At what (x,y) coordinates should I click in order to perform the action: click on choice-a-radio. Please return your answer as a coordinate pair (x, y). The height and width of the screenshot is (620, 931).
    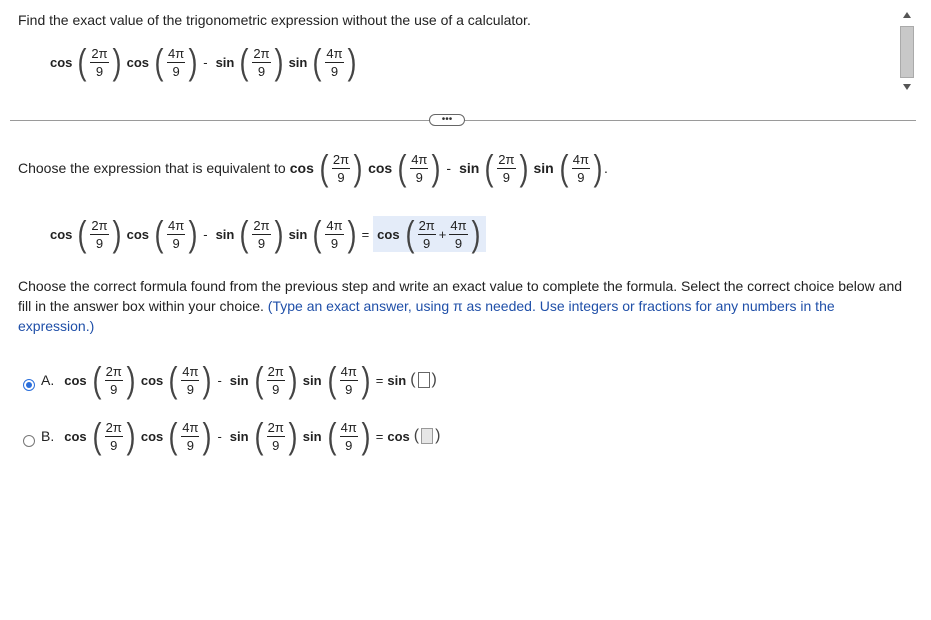
    Looking at the image, I should click on (29, 385).